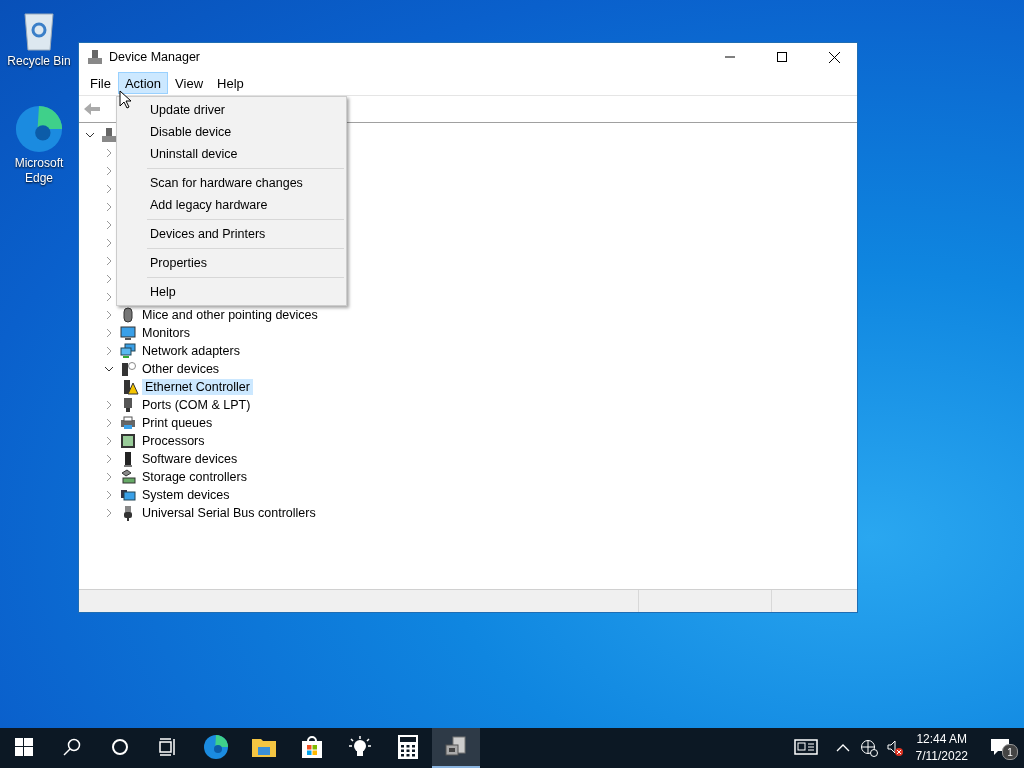 The height and width of the screenshot is (768, 1024). Describe the element at coordinates (894, 748) in the screenshot. I see `speaker-muted-icon` at that location.